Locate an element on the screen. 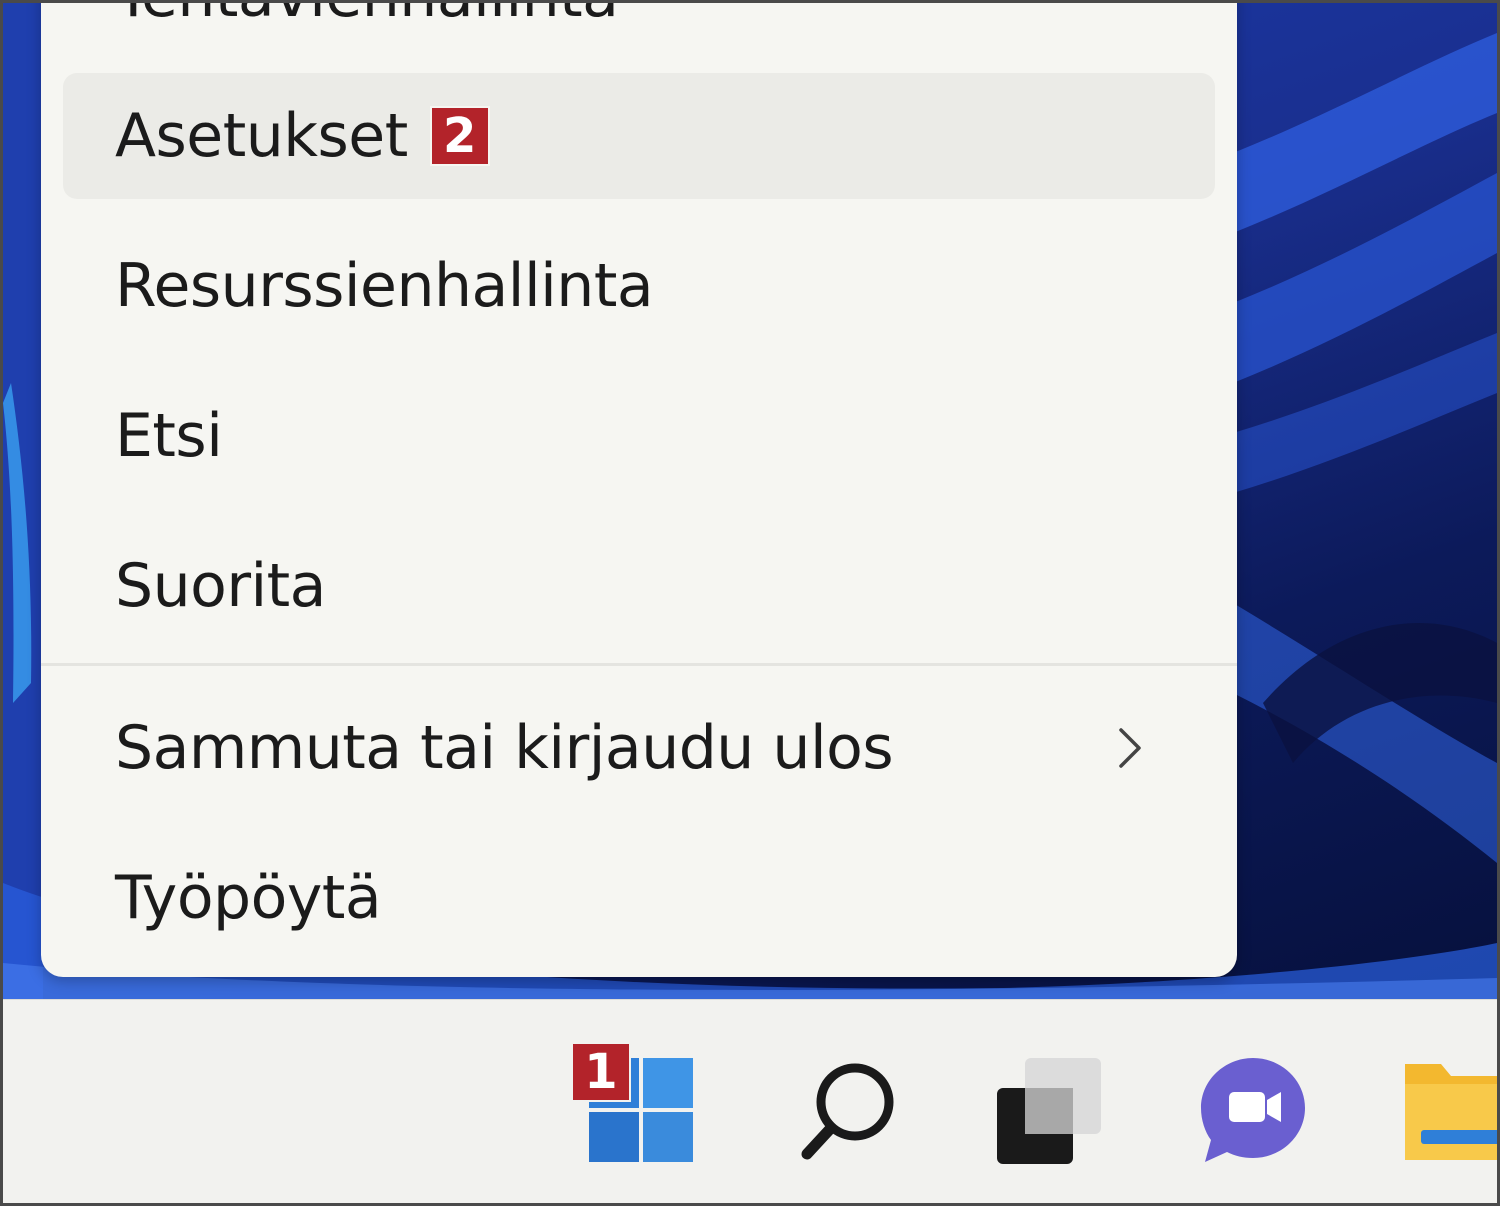  menu-item-desktop: Työpöytä is located at coordinates (639, 898).